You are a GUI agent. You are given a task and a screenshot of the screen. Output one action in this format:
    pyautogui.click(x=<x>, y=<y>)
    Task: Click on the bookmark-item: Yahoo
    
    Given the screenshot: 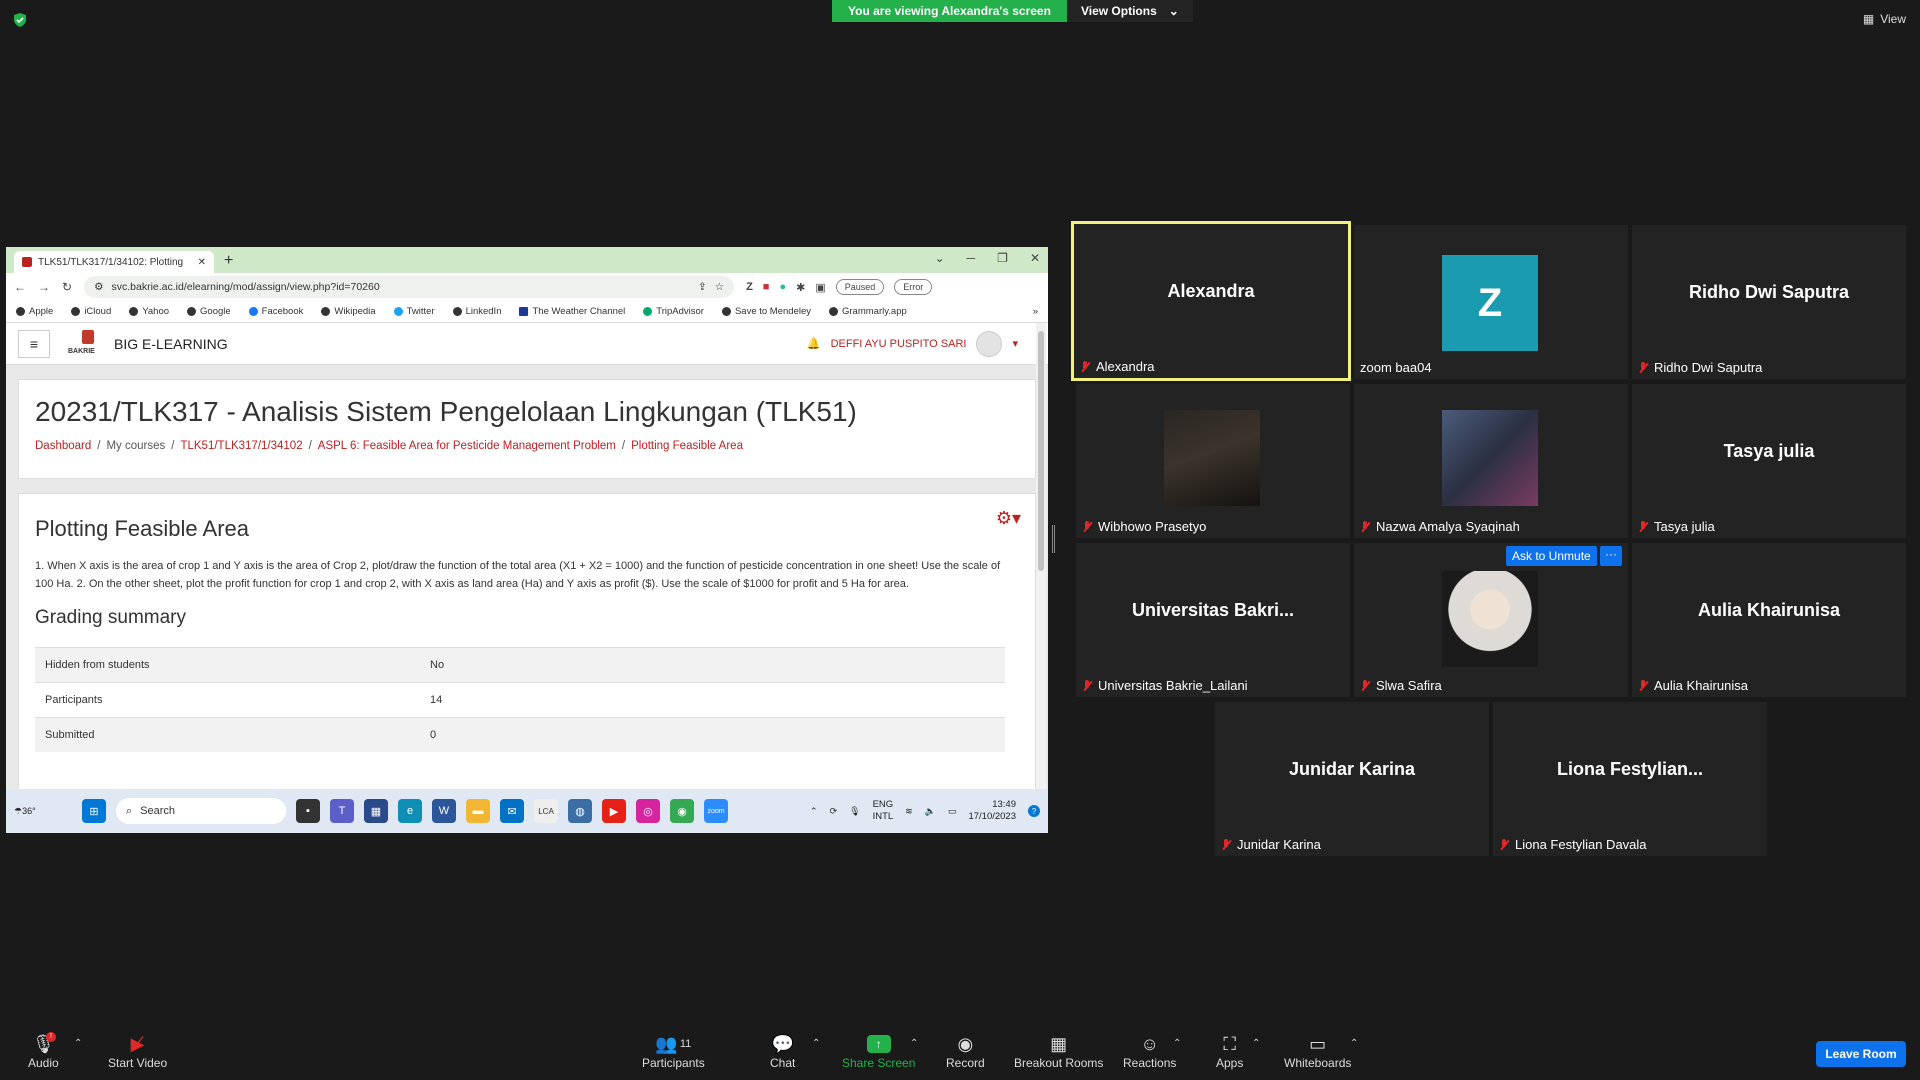 What is the action you would take?
    pyautogui.click(x=149, y=311)
    